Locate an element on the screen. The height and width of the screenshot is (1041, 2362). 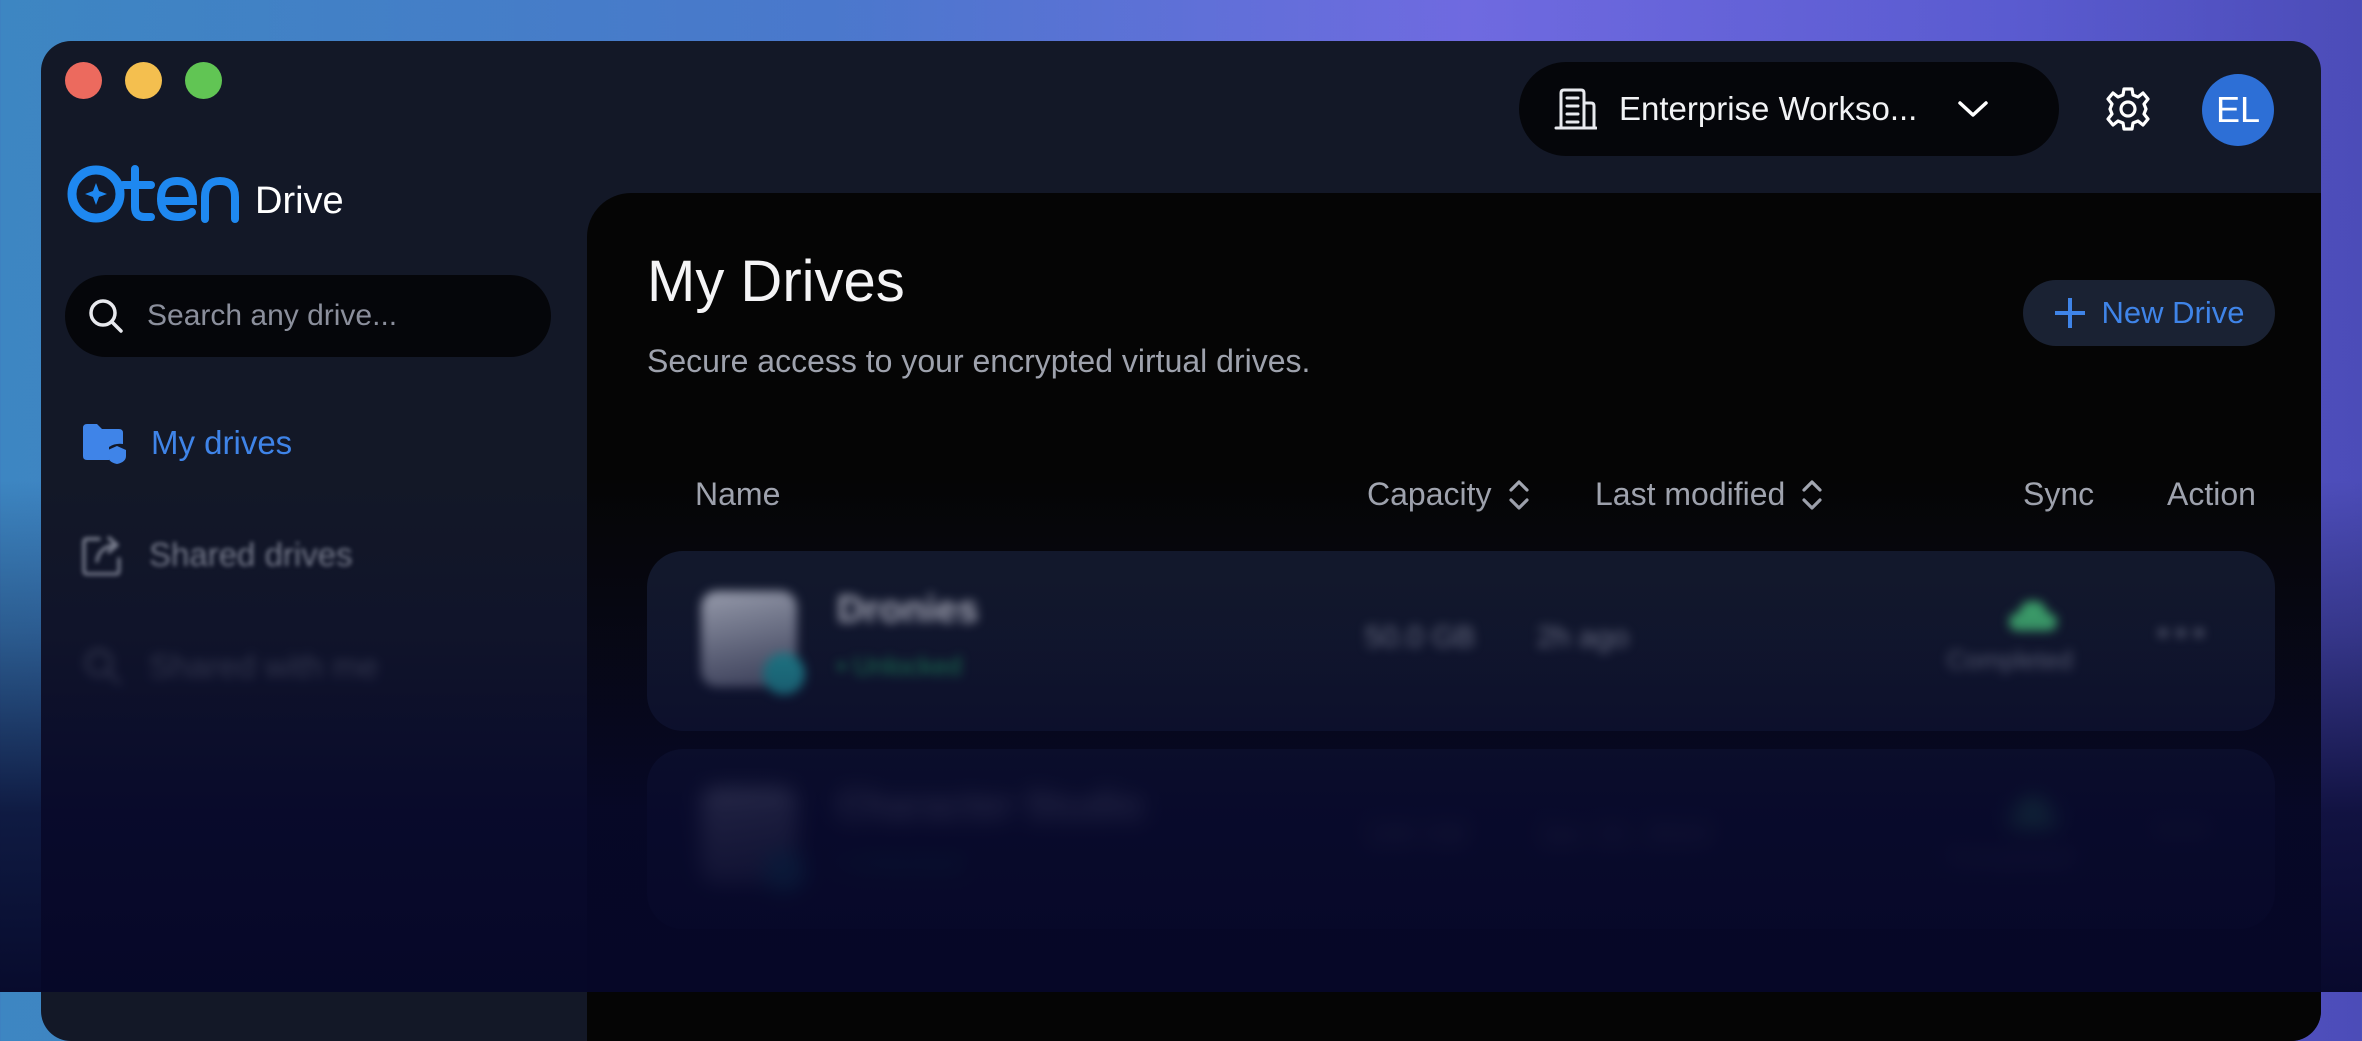
sidebar-item-shared-drives: Shared drives is located at coordinates (217, 555).